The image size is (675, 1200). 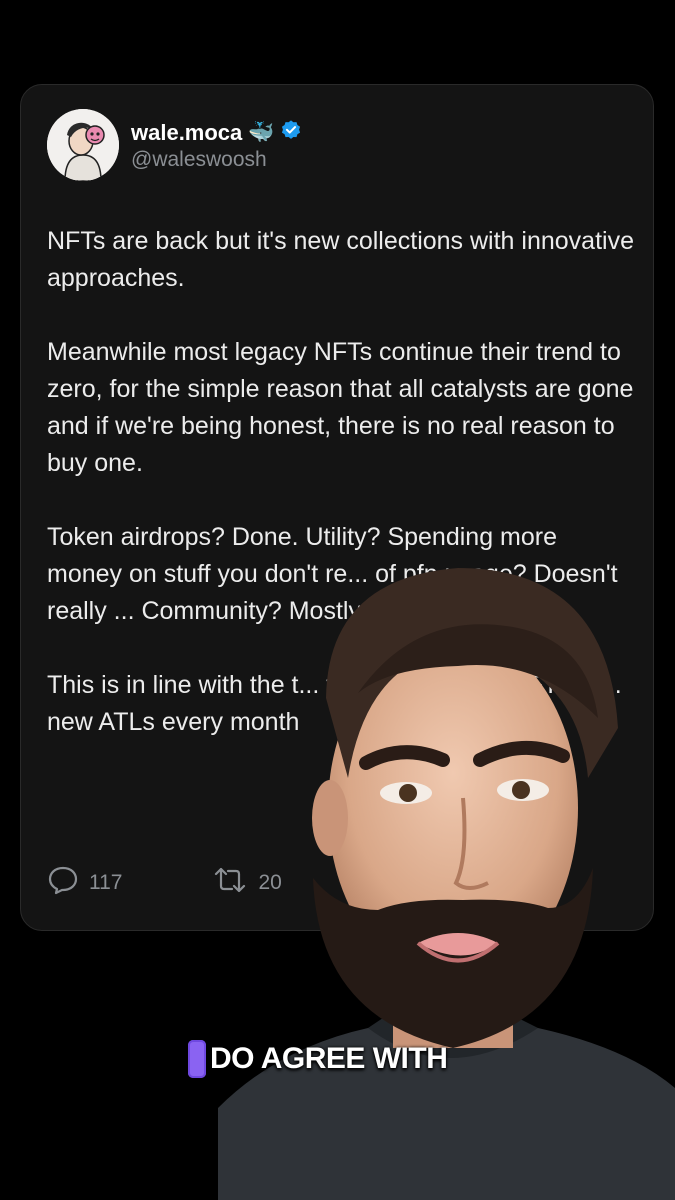 What do you see at coordinates (186, 133) in the screenshot?
I see `display-name: wale.moca` at bounding box center [186, 133].